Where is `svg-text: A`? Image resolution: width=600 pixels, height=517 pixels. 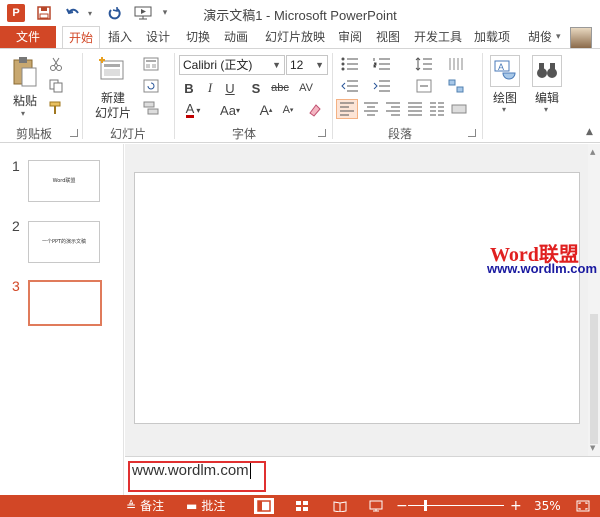 svg-text: A is located at coordinates (501, 67).